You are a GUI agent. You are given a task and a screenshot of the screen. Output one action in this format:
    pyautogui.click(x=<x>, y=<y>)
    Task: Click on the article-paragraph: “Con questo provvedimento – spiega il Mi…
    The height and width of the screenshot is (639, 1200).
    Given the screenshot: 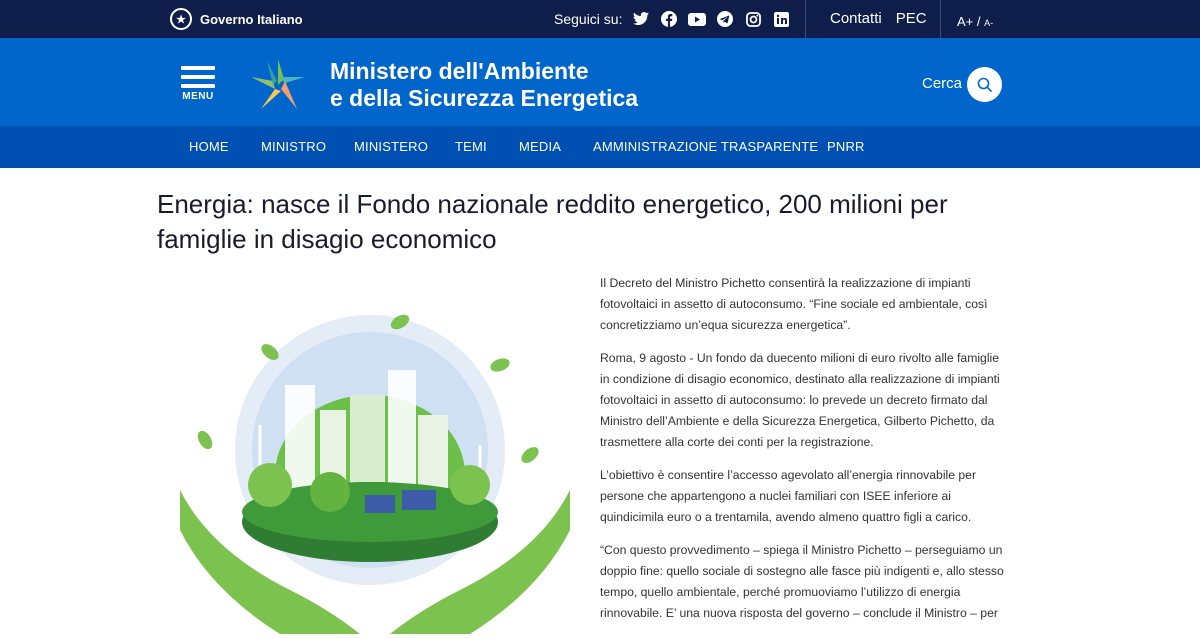 What is the action you would take?
    pyautogui.click(x=802, y=581)
    